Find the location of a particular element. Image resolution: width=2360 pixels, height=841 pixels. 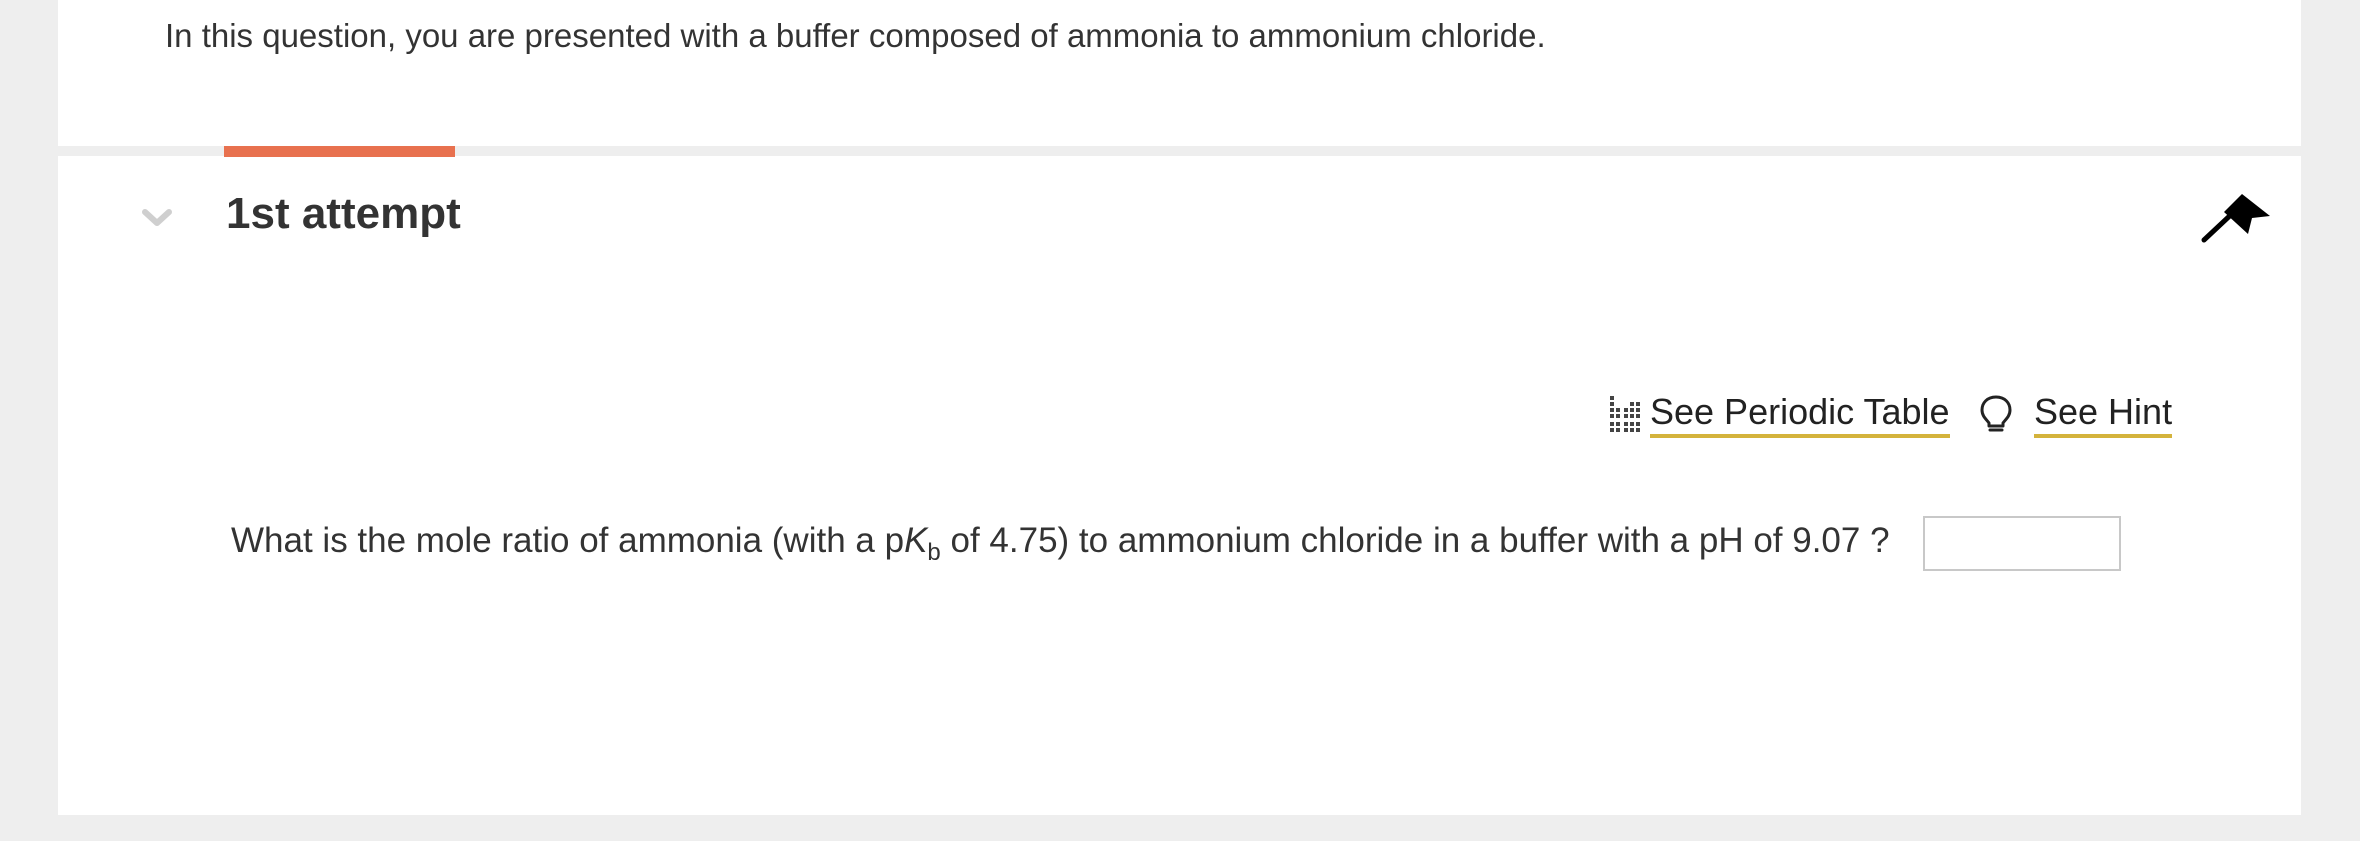

periodic-table-icon is located at coordinates (1625, 414).